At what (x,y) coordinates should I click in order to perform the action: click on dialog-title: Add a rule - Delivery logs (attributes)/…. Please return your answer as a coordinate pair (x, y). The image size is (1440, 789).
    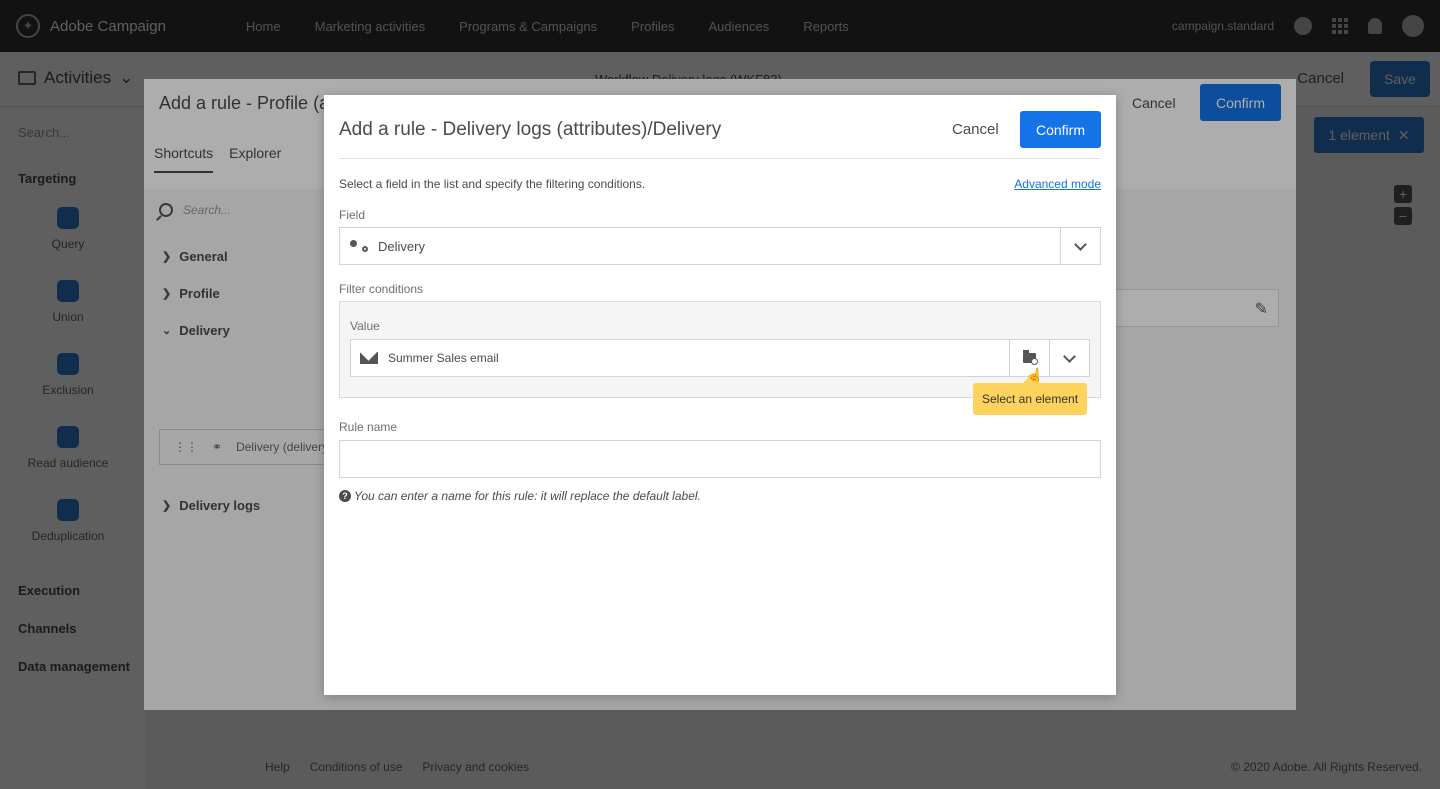
    Looking at the image, I should click on (530, 129).